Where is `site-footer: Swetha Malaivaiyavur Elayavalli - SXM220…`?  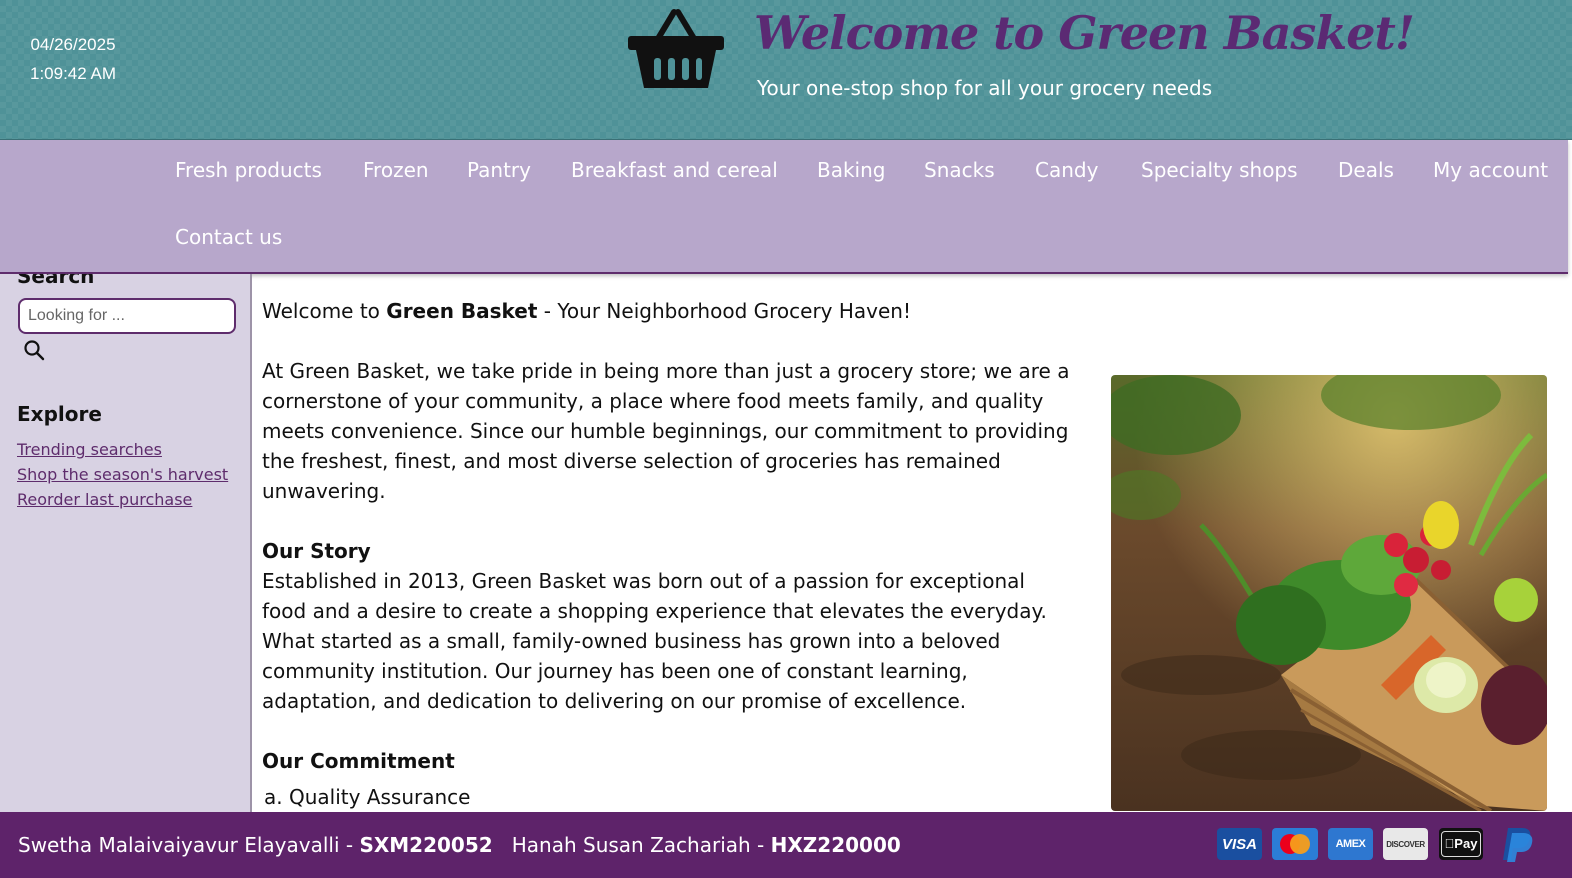
site-footer: Swetha Malaivaiyavur Elayavalli - SXM220… is located at coordinates (786, 845).